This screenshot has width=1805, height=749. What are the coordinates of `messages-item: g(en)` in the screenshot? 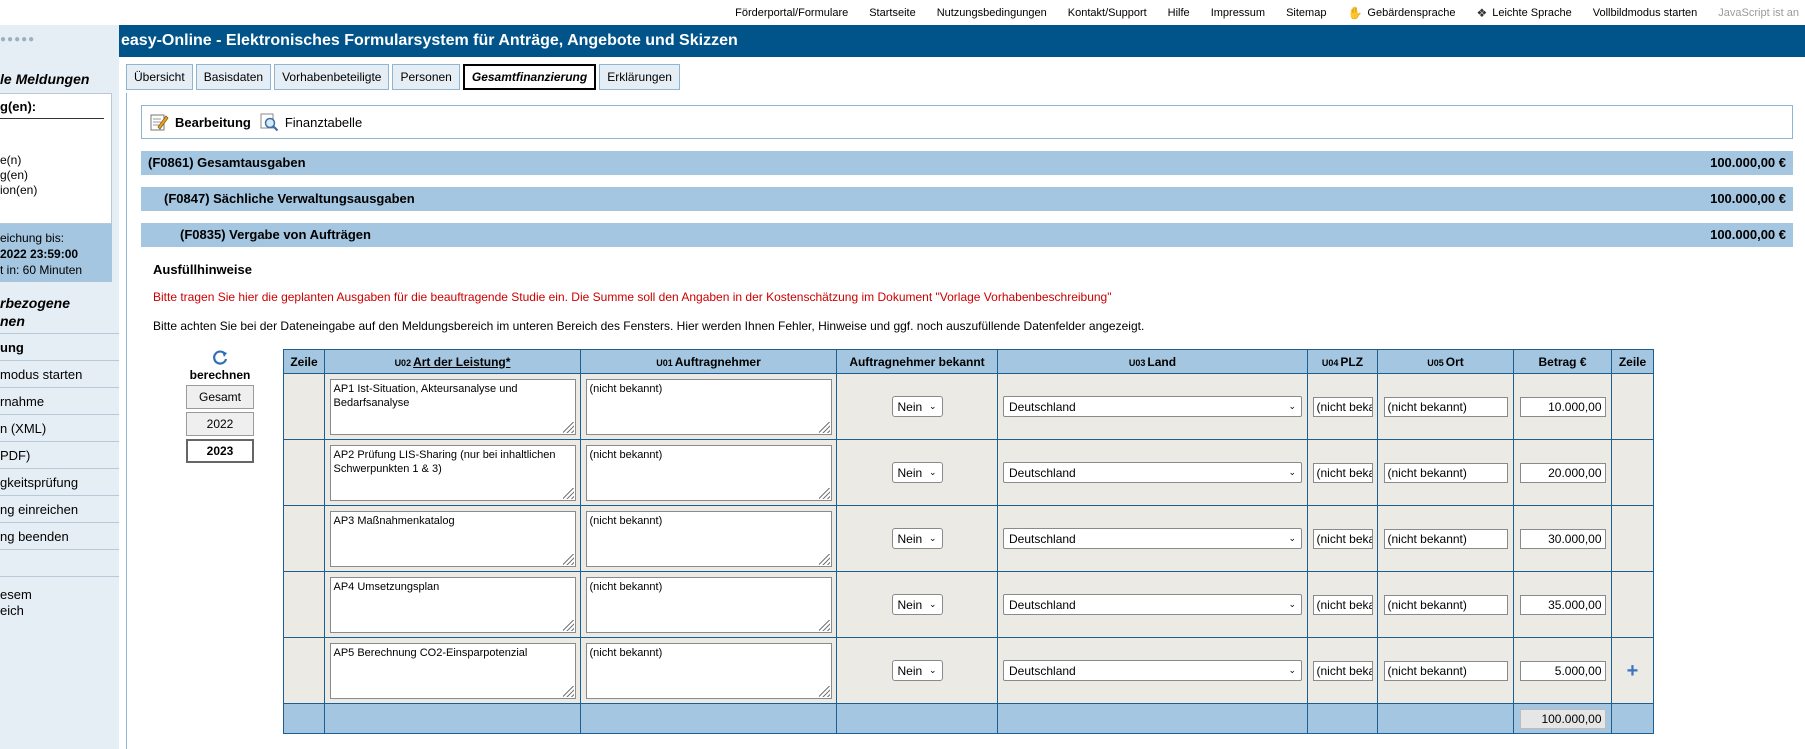 It's located at (14, 175).